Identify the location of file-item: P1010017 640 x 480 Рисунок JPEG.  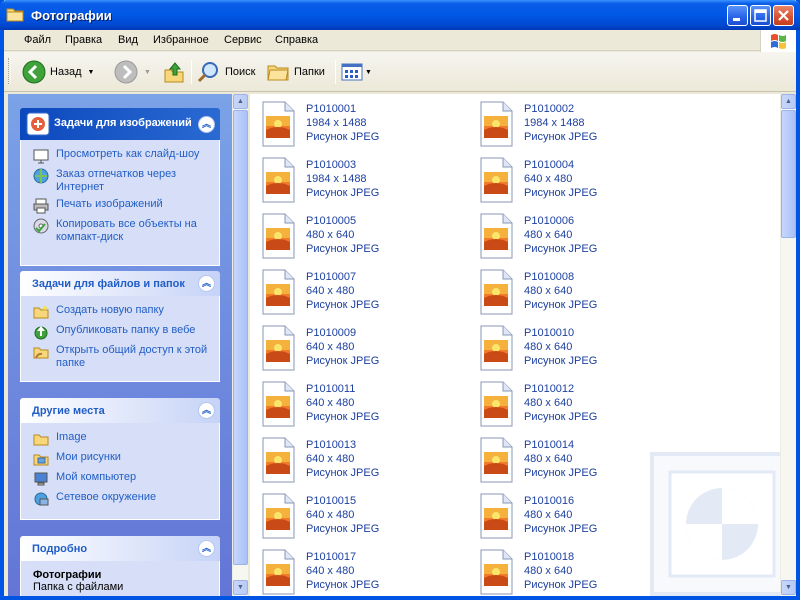
(360, 572).